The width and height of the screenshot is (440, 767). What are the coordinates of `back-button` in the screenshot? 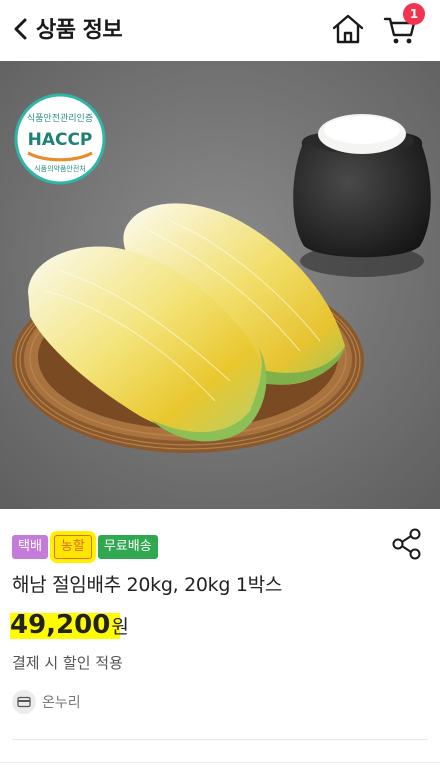 It's located at (23, 29).